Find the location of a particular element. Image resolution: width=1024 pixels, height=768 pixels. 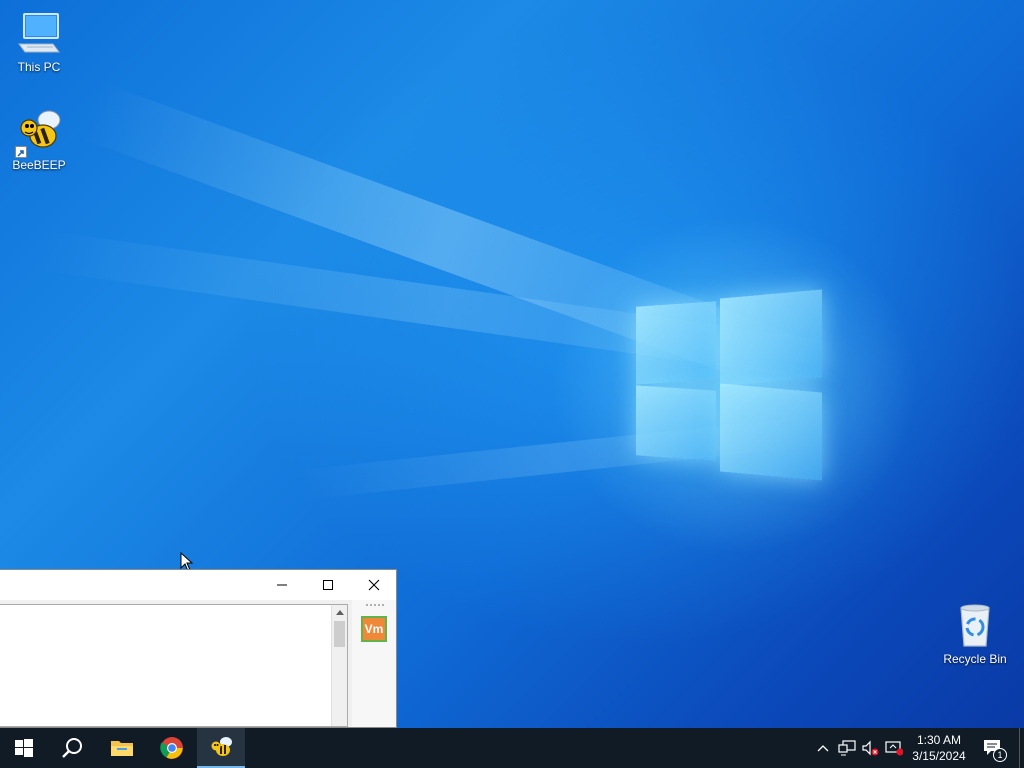

desktop-icon-recycle-bin: Recycle Bin is located at coordinates (975, 634).